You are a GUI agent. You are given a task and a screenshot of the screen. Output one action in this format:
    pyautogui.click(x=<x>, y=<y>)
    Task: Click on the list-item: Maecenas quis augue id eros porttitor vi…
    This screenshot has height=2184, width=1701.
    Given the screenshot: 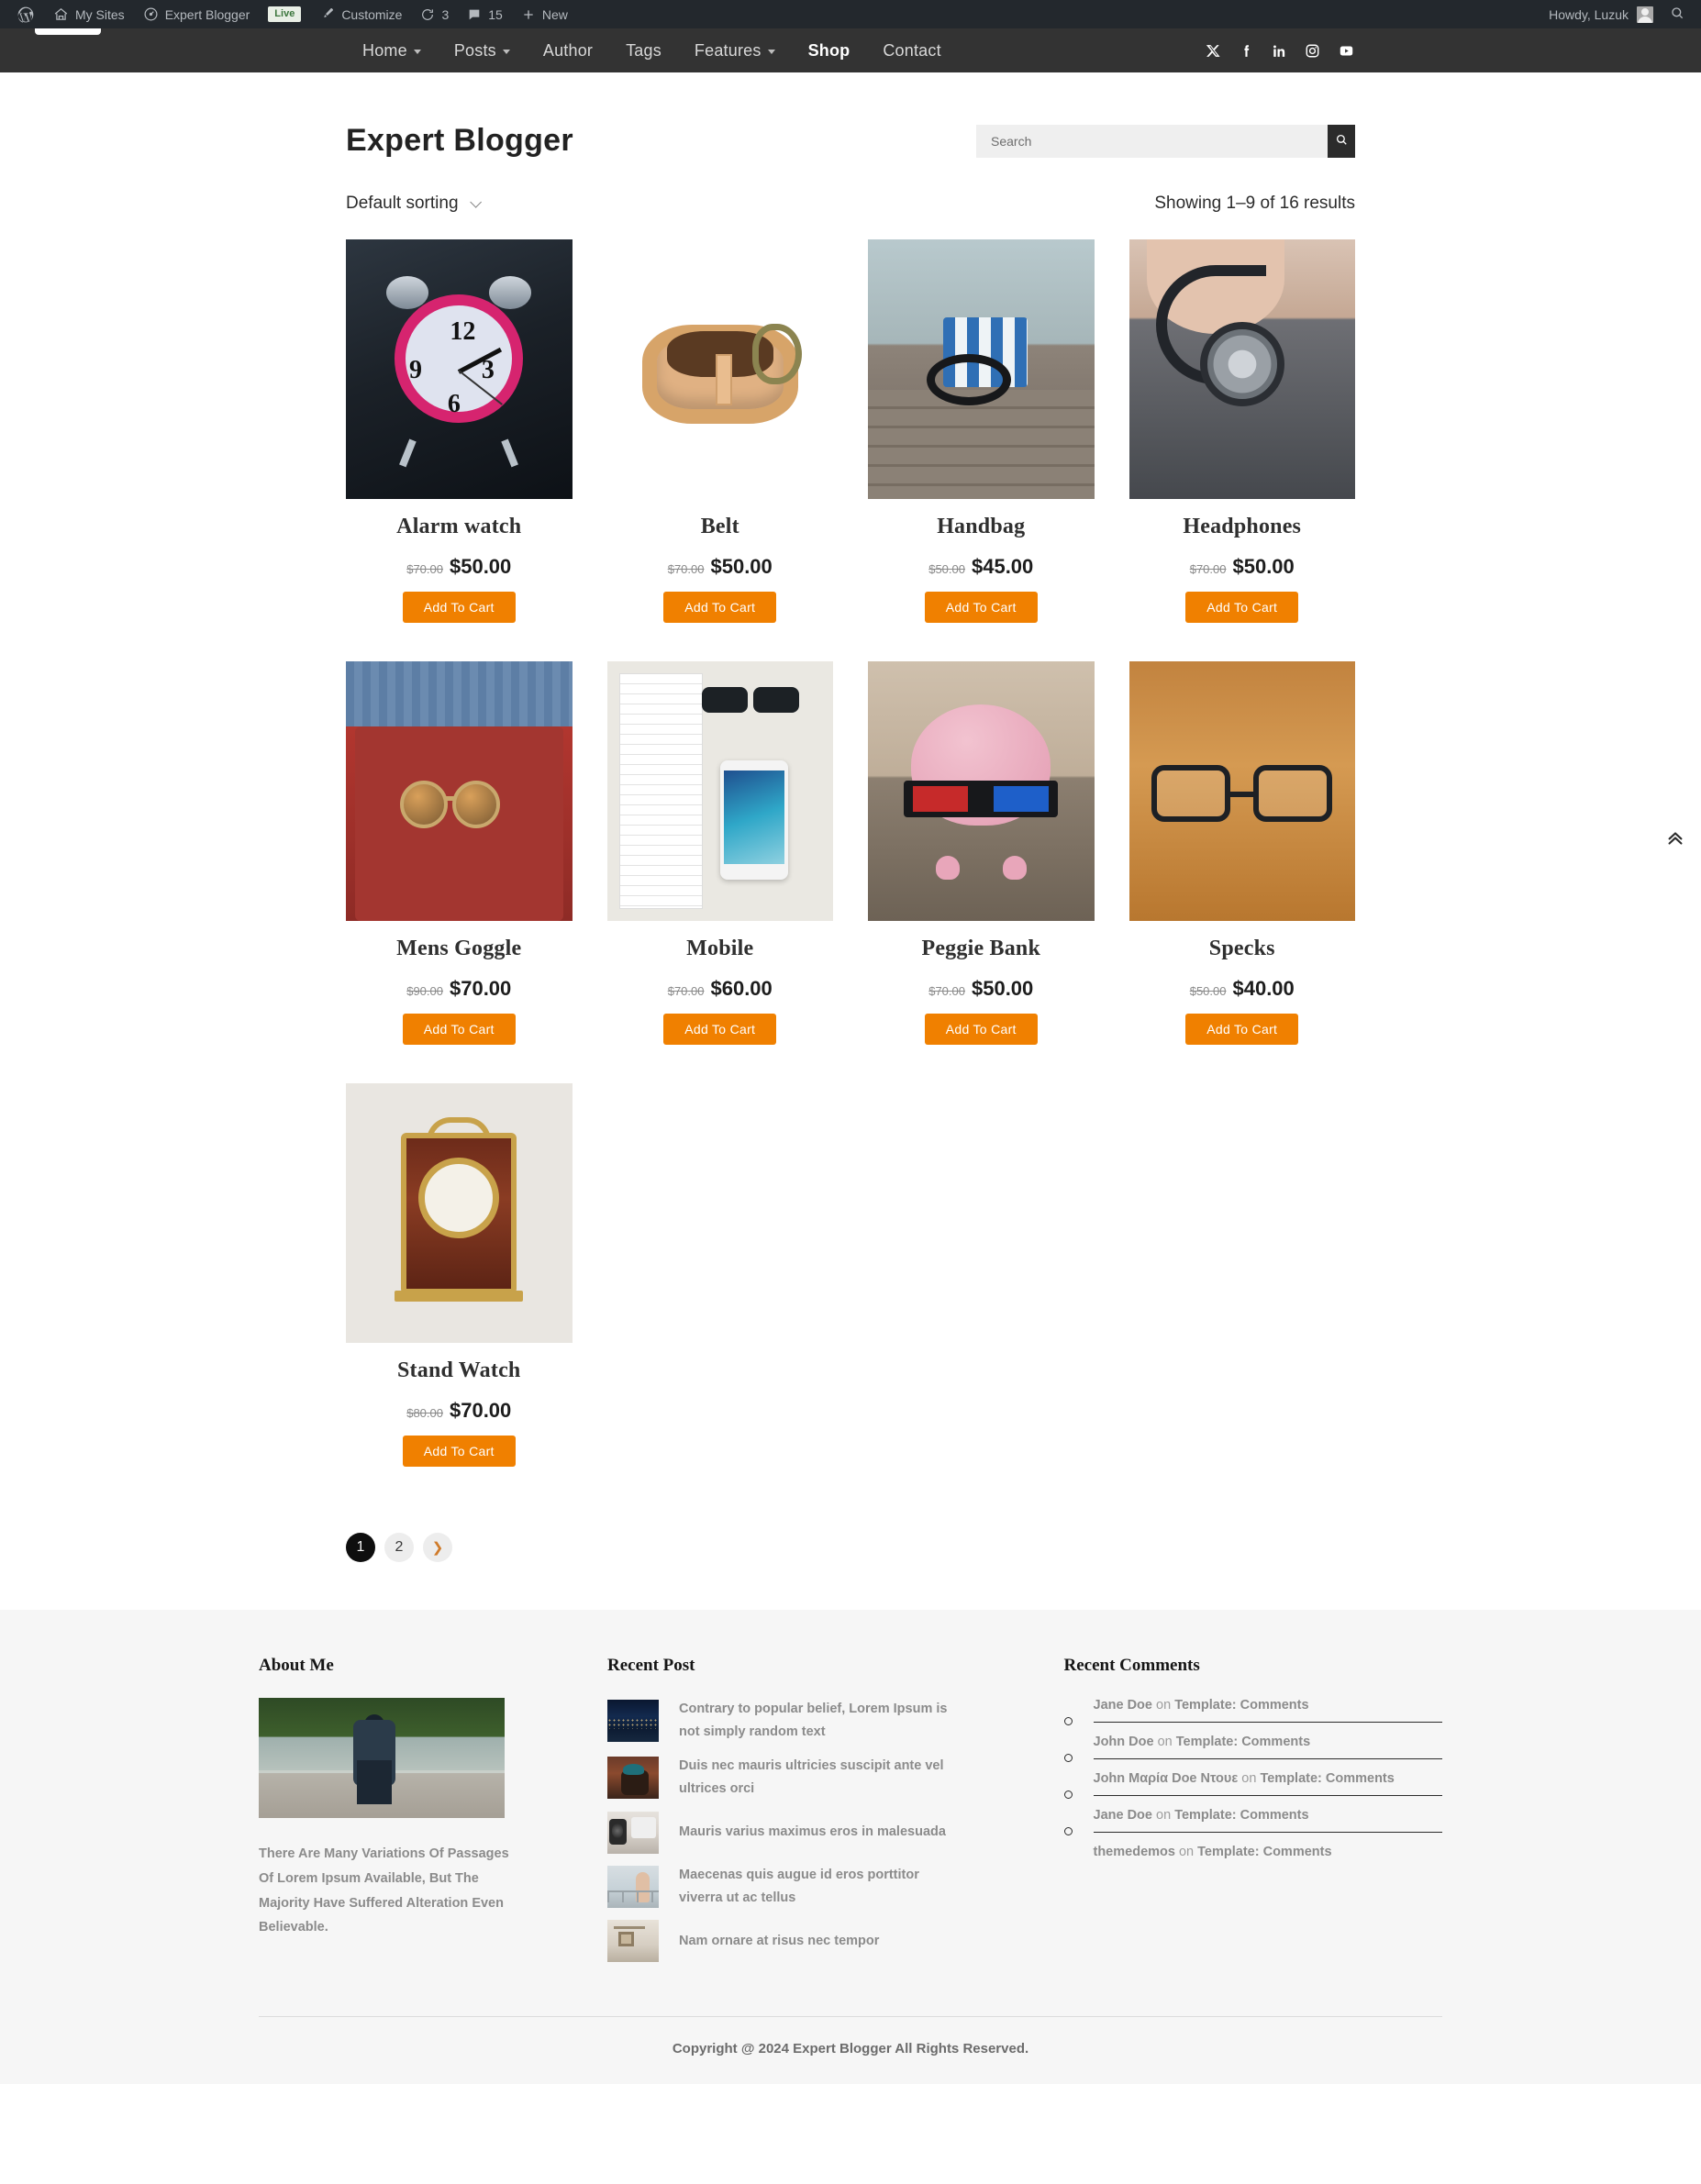 What is the action you would take?
    pyautogui.click(x=797, y=1887)
    